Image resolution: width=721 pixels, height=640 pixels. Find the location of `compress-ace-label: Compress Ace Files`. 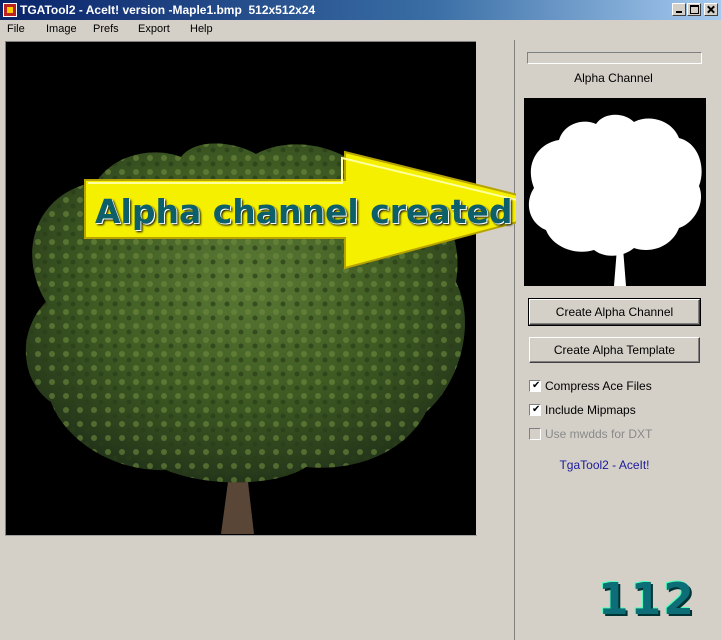

compress-ace-label: Compress Ace Files is located at coordinates (598, 386).